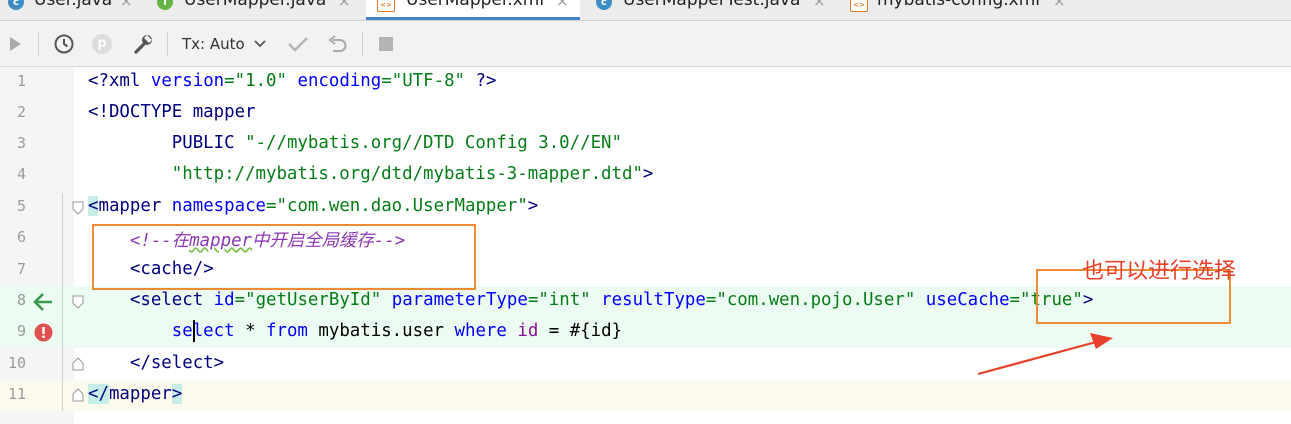  I want to click on annotation-note: 也可以进行选择, so click(1159, 271).